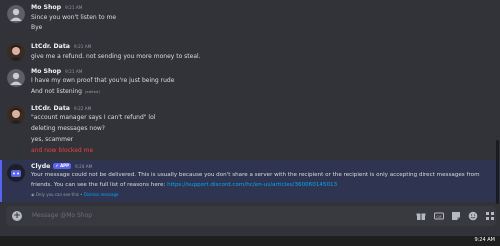  What do you see at coordinates (40, 166) in the screenshot?
I see `author-label: Clyde` at bounding box center [40, 166].